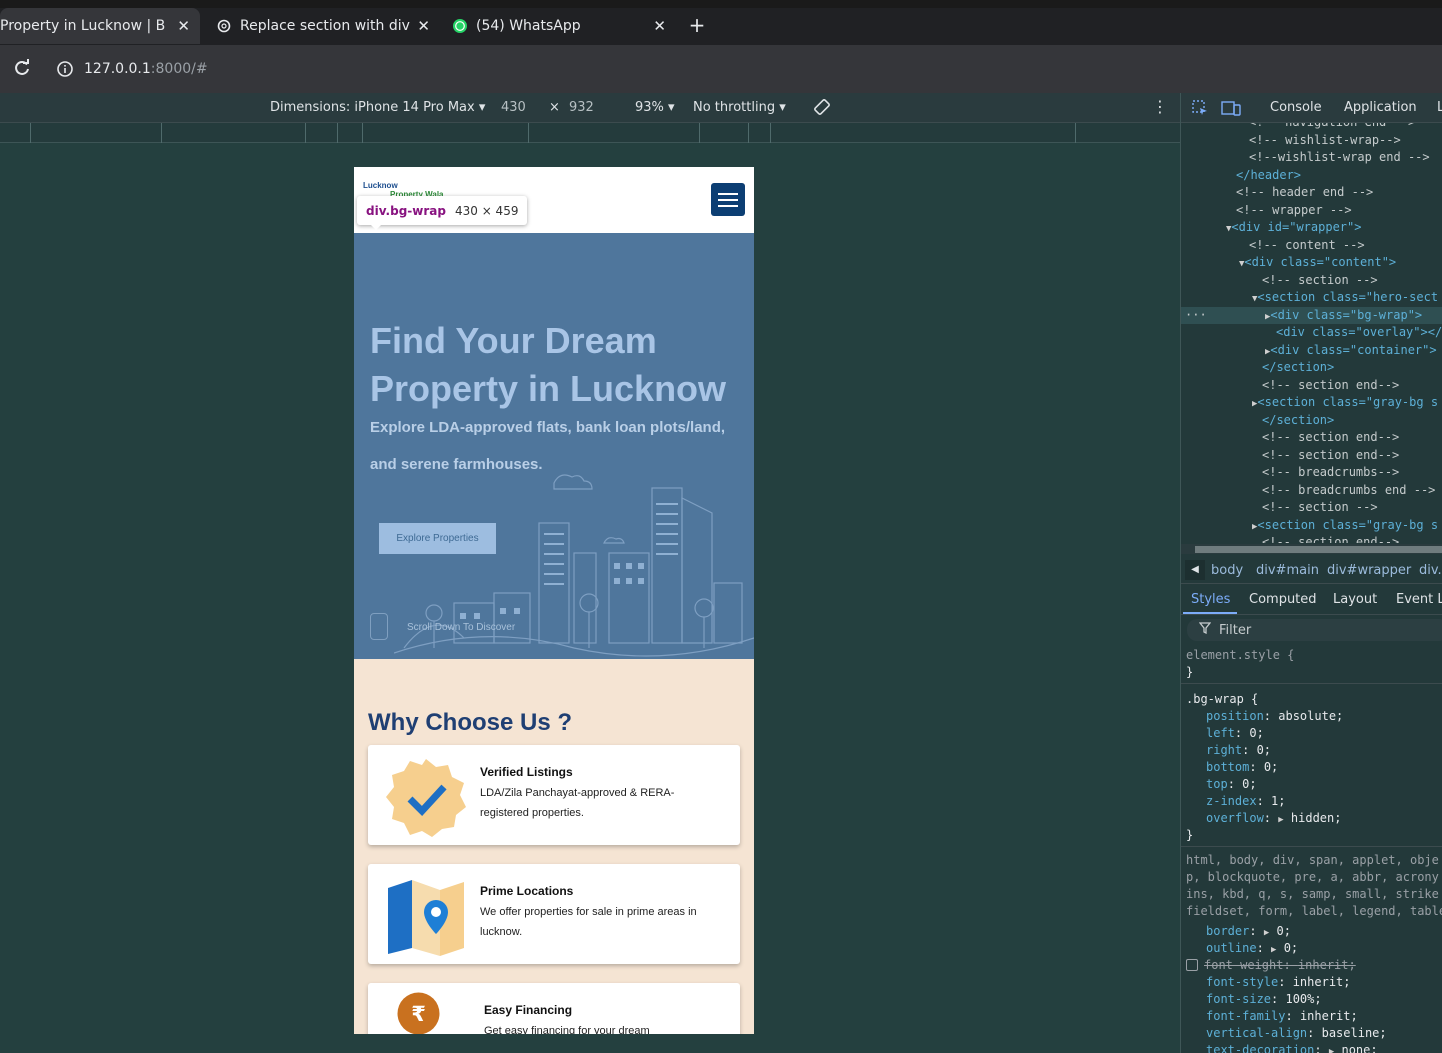 The height and width of the screenshot is (1053, 1442). Describe the element at coordinates (728, 199) in the screenshot. I see `hamburger-menu-button` at that location.